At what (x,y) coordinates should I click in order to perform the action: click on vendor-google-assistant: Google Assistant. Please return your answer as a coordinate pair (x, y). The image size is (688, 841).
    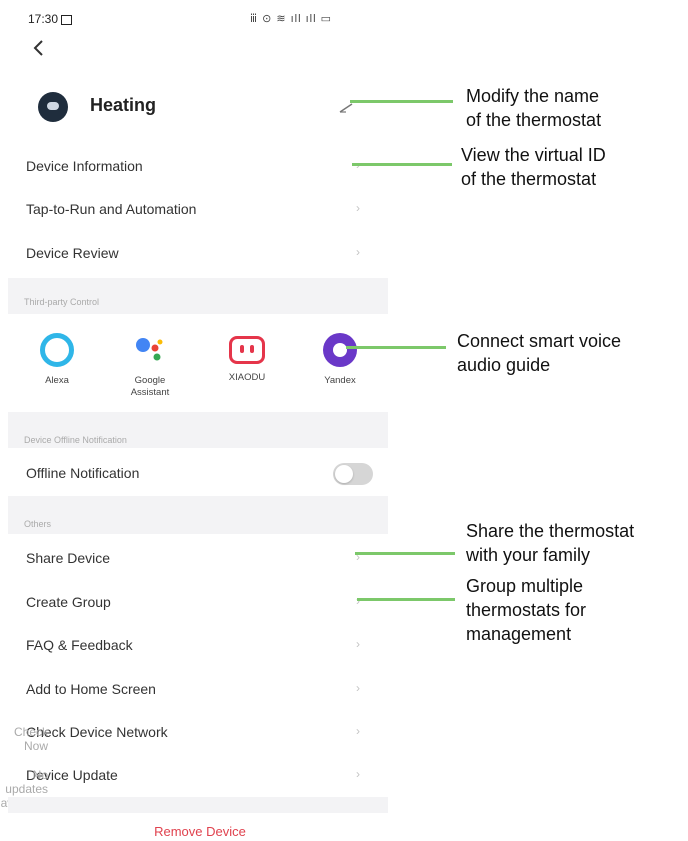
    Looking at the image, I should click on (150, 366).